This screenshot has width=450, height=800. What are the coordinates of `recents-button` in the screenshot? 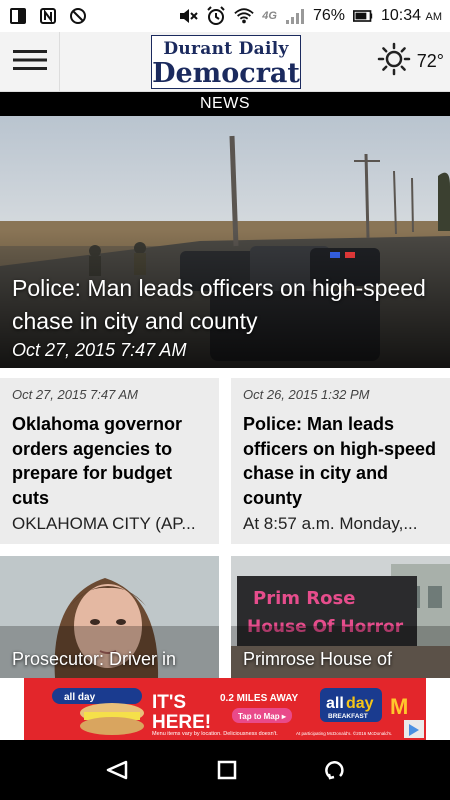 It's located at (335, 770).